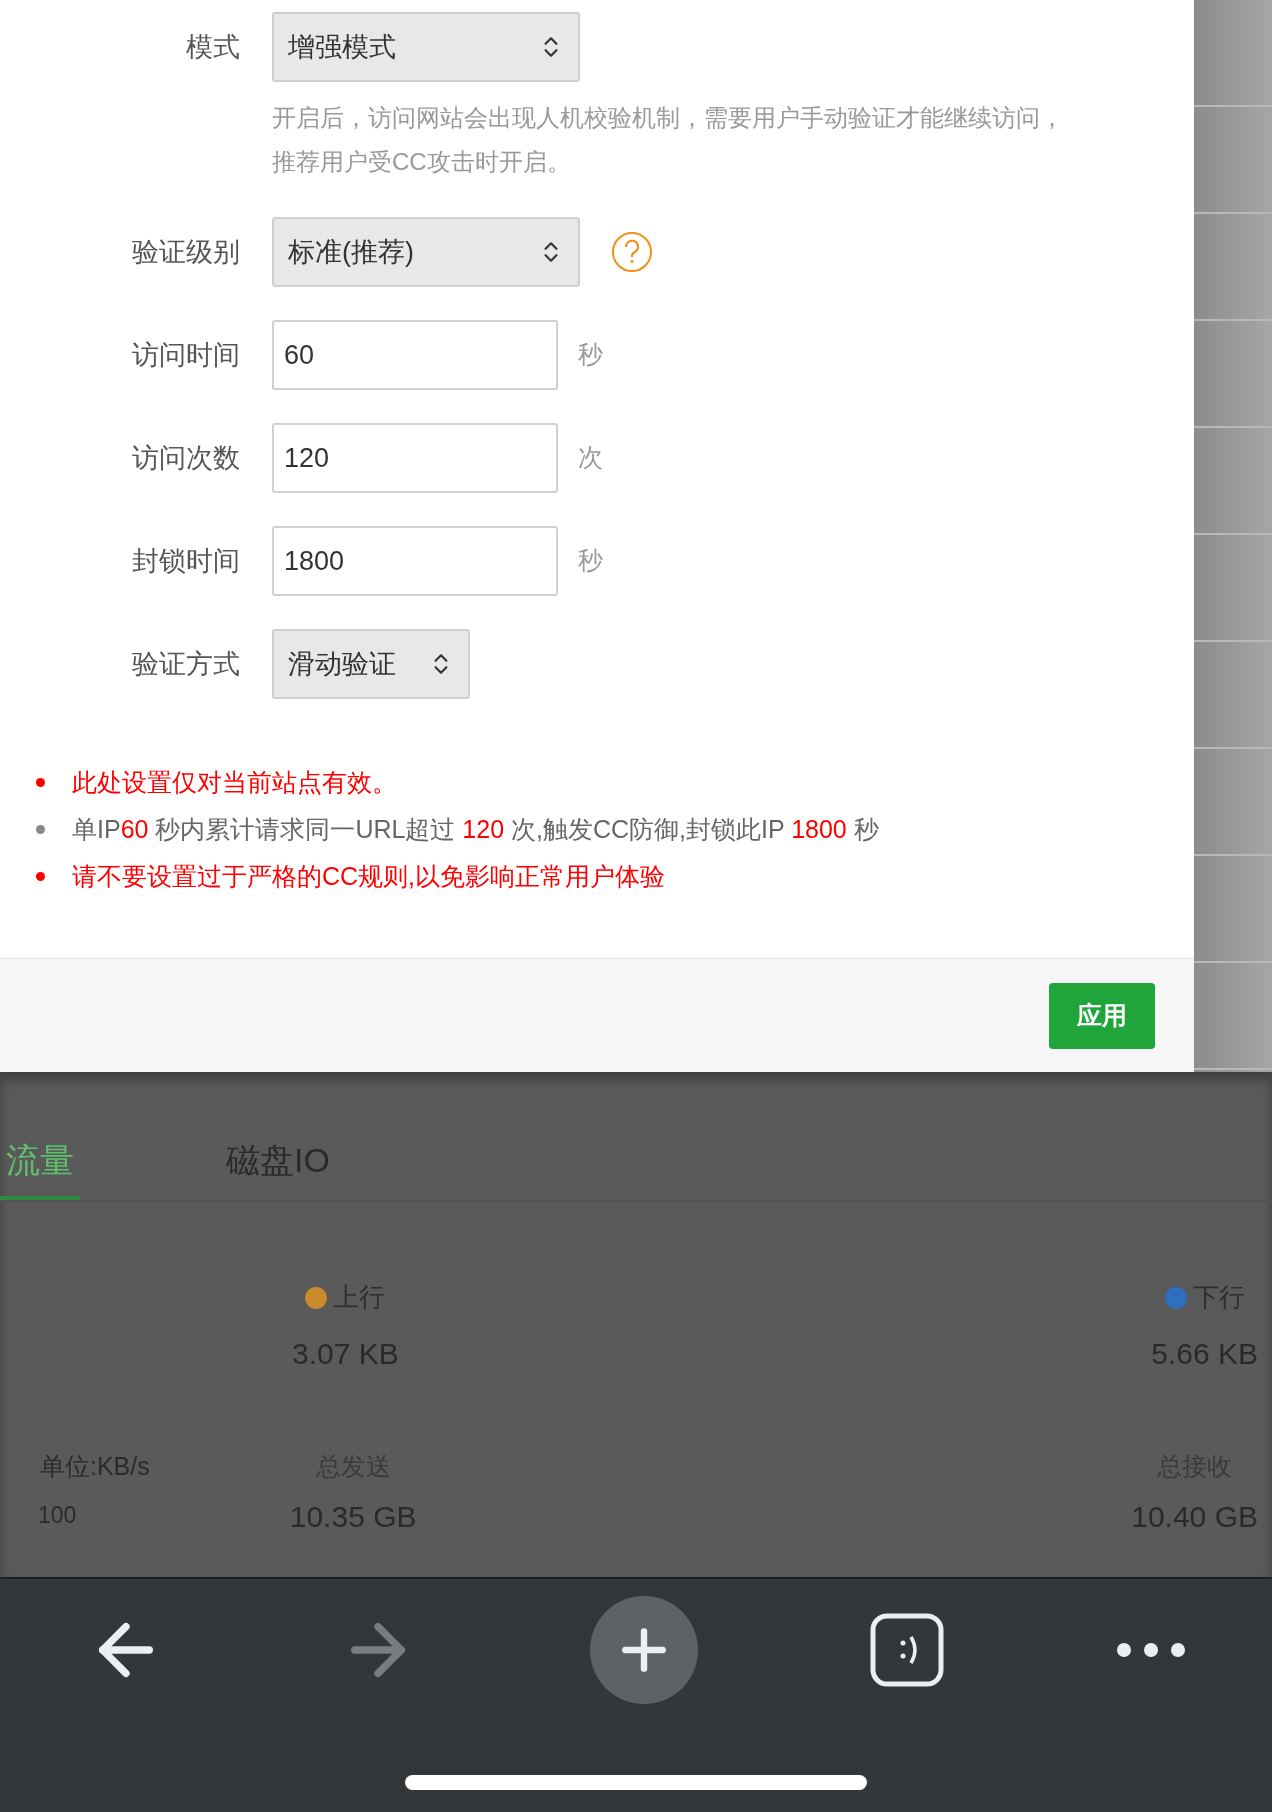 This screenshot has height=1812, width=1272. I want to click on field-label: 验证级别, so click(185, 252).